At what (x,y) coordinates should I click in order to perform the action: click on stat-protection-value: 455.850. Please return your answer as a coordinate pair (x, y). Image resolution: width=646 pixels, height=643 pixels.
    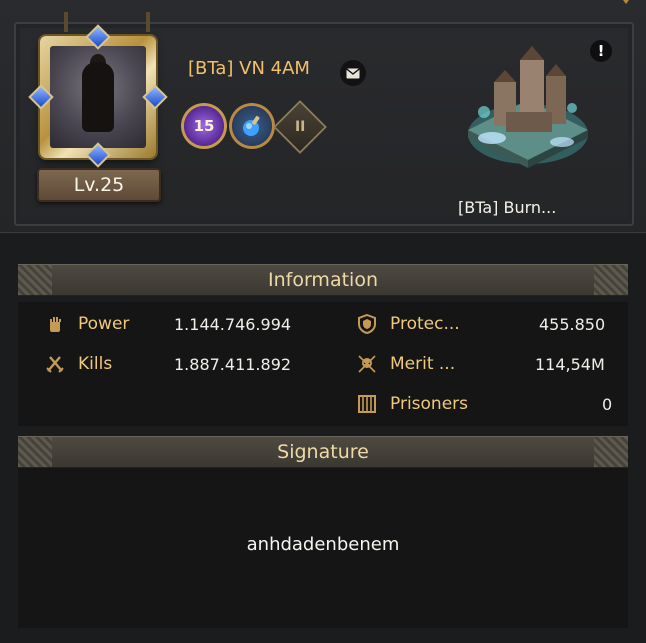
    Looking at the image, I should click on (572, 324).